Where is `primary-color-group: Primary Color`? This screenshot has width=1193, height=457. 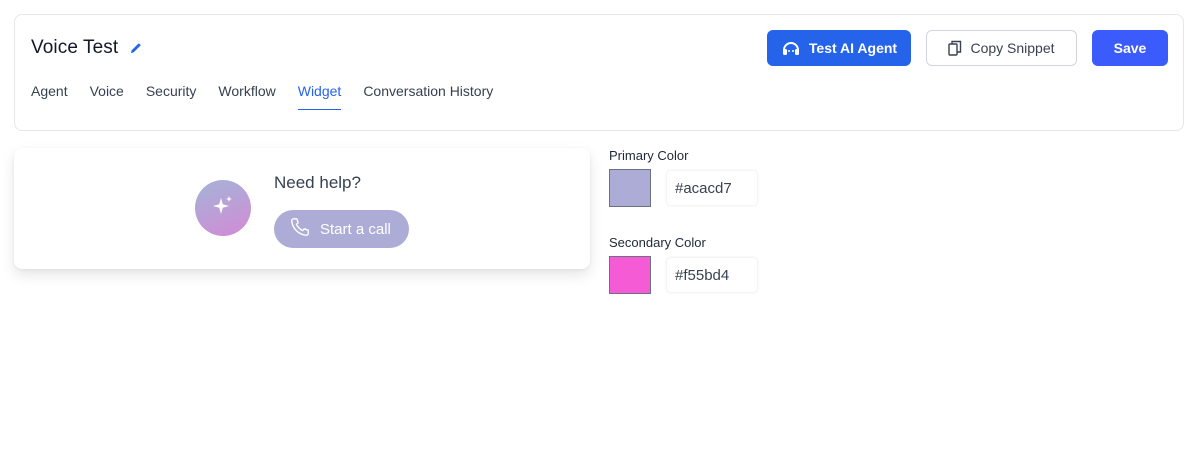
primary-color-group: Primary Color is located at coordinates (683, 177).